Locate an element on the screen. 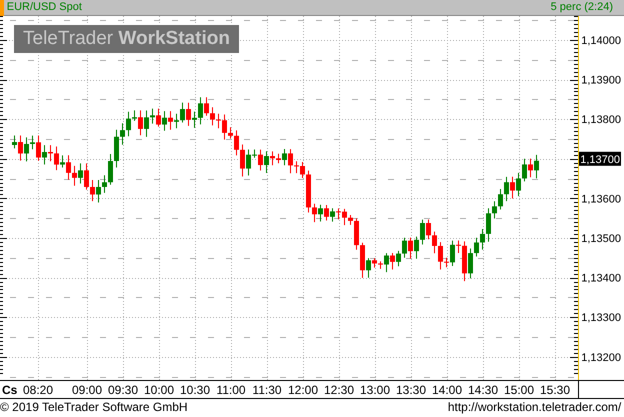 This screenshot has height=417, width=624. price-label: 1,13300 is located at coordinates (601, 318).